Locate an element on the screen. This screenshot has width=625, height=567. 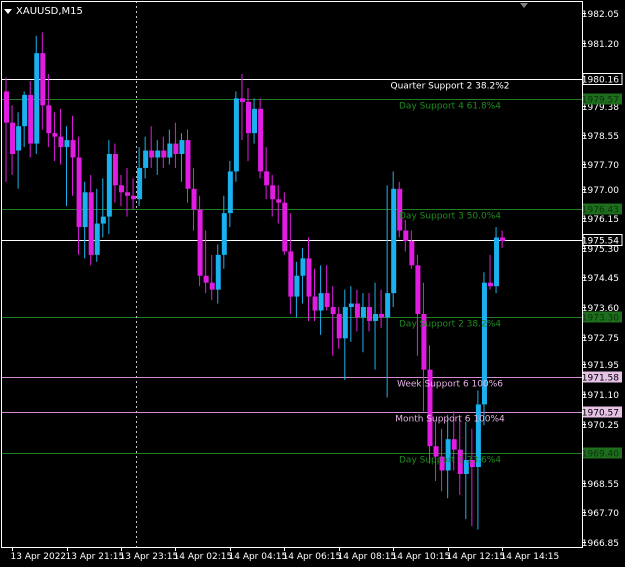
time-tick-label: 14 Apr 04:15 is located at coordinates (258, 557).